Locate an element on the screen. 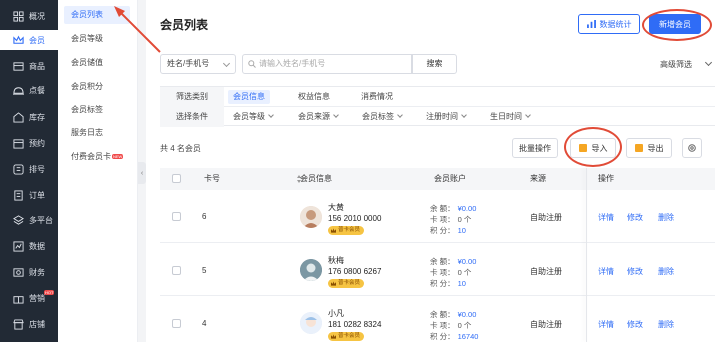 Image resolution: width=720 pixels, height=342 pixels. nav-item-booking: 预约 is located at coordinates (29, 143).